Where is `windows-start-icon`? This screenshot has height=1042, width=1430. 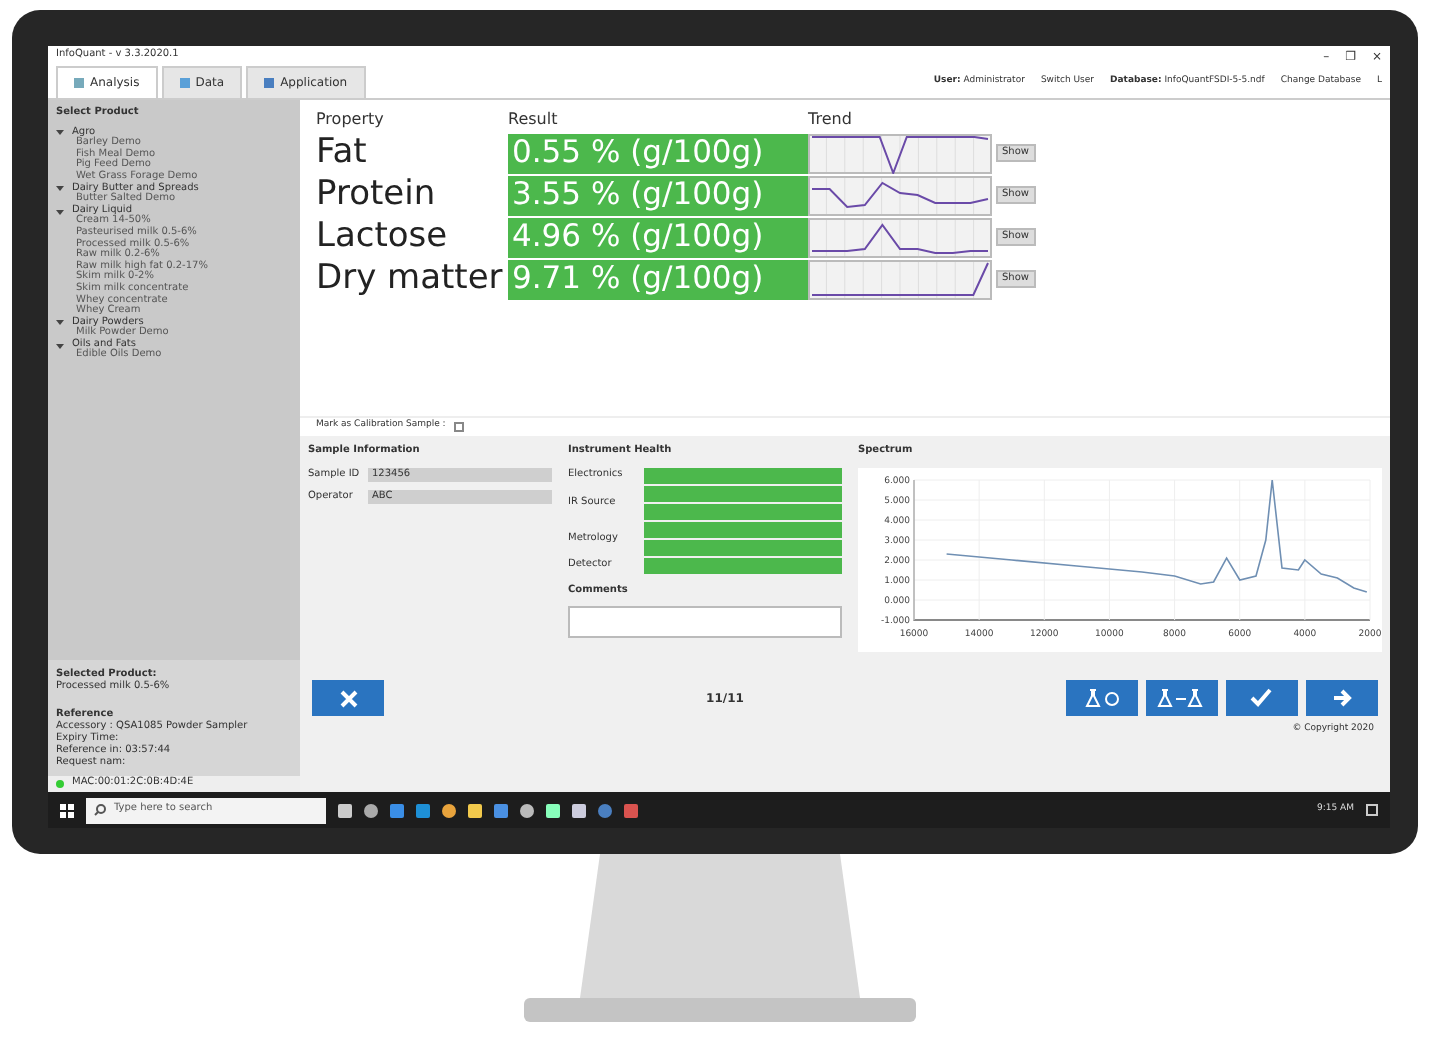
windows-start-icon is located at coordinates (67, 810).